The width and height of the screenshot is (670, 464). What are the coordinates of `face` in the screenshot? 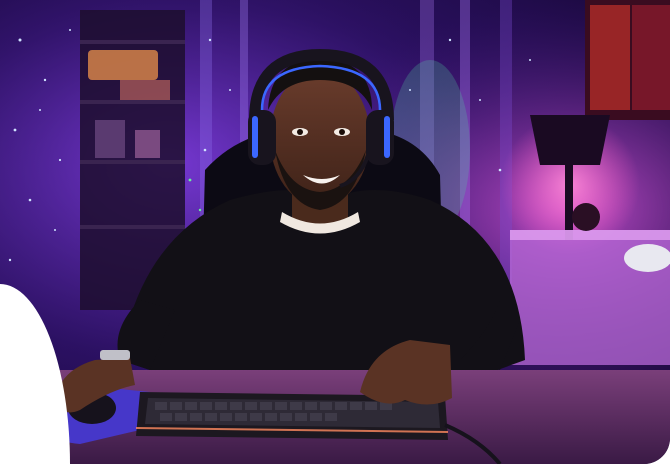 It's located at (320, 138).